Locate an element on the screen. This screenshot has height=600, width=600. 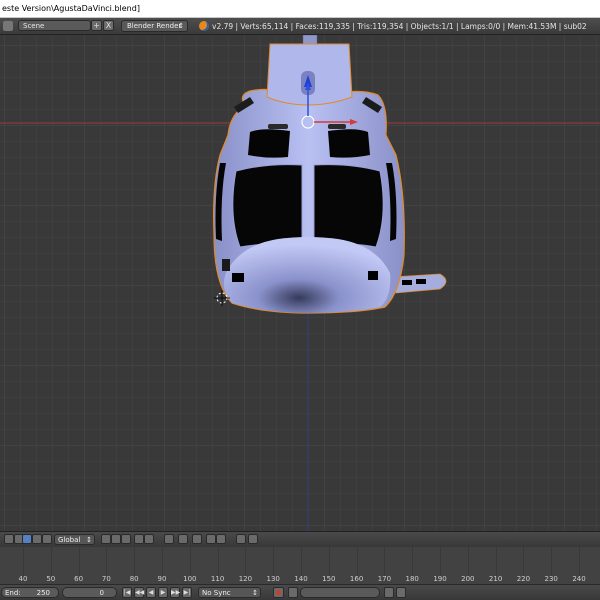
timeline-tick-label: 40 is located at coordinates (23, 579).